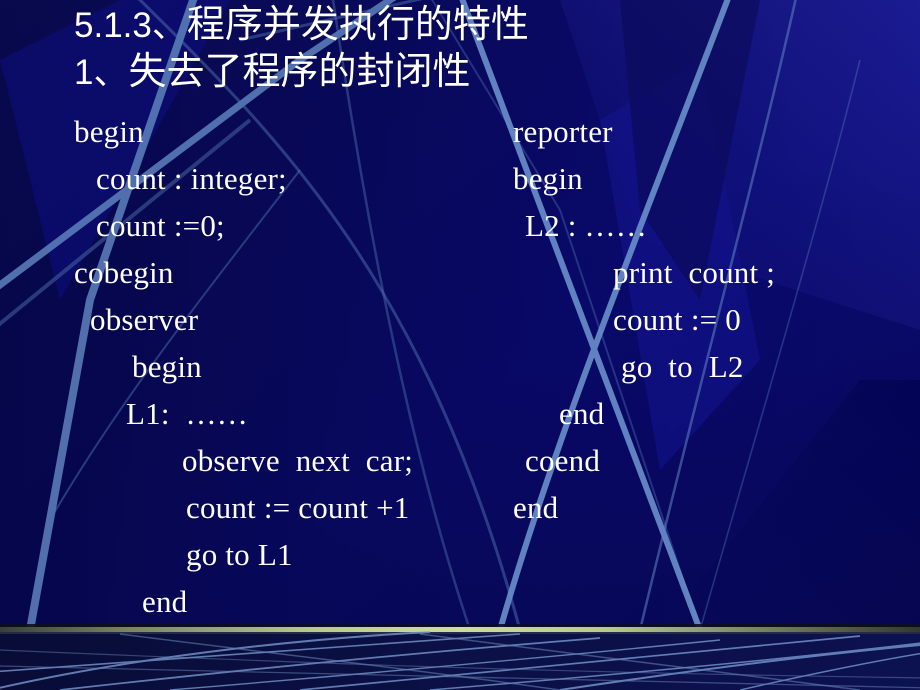 Image resolution: width=920 pixels, height=690 pixels. Describe the element at coordinates (357, 25) in the screenshot. I see `title-line-1-text: 程序并发执行的特性` at that location.